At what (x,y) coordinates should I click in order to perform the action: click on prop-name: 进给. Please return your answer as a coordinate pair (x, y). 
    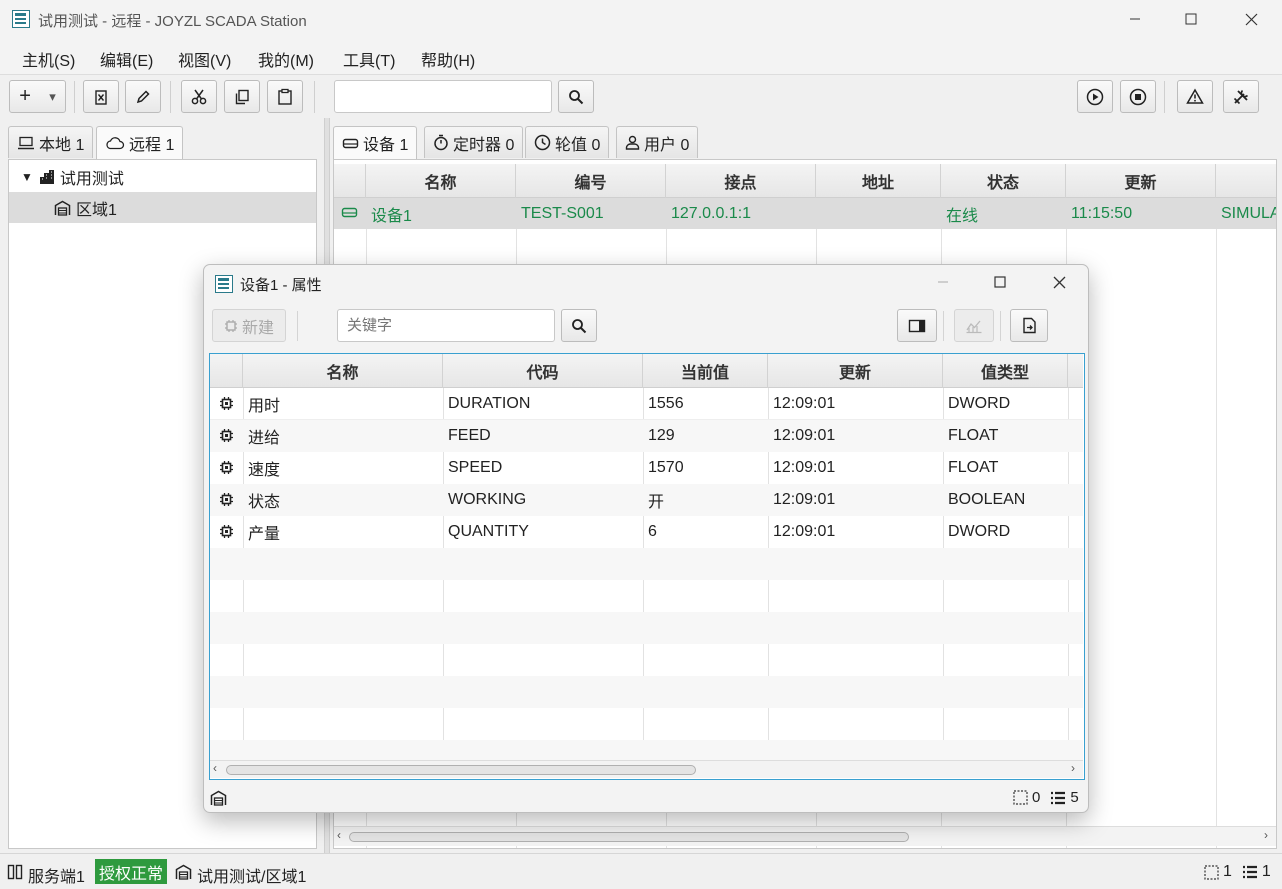
    Looking at the image, I should click on (264, 438).